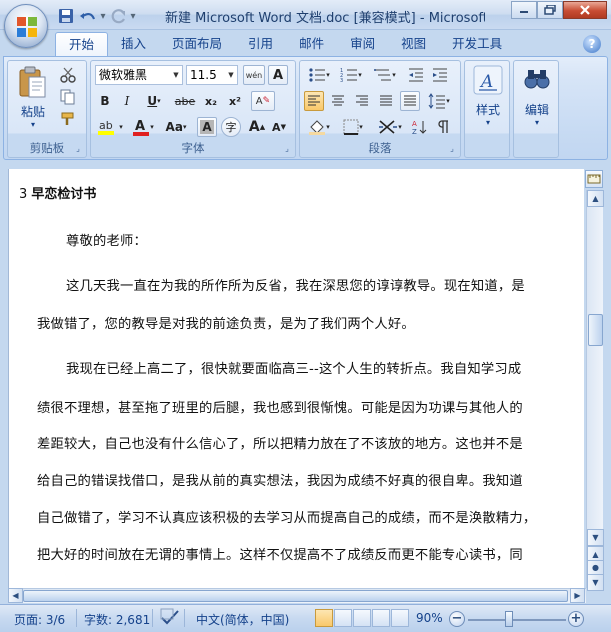 The image size is (611, 632). I want to click on language-indicator: 中文(简体，中国), so click(242, 619).